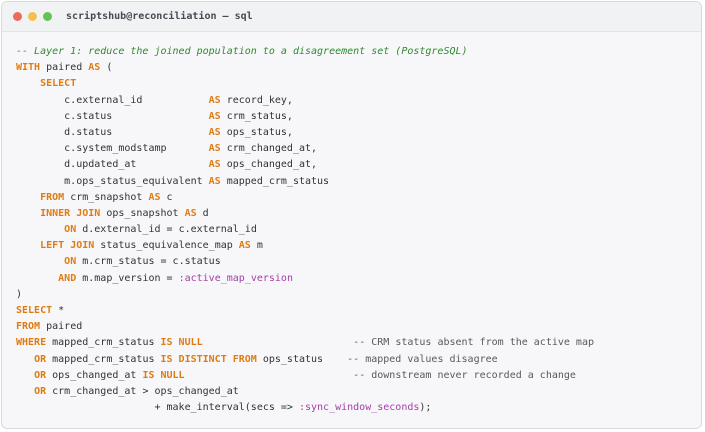 The width and height of the screenshot is (705, 432). I want to click on code-line: d.status AS ops_status,, so click(305, 133).